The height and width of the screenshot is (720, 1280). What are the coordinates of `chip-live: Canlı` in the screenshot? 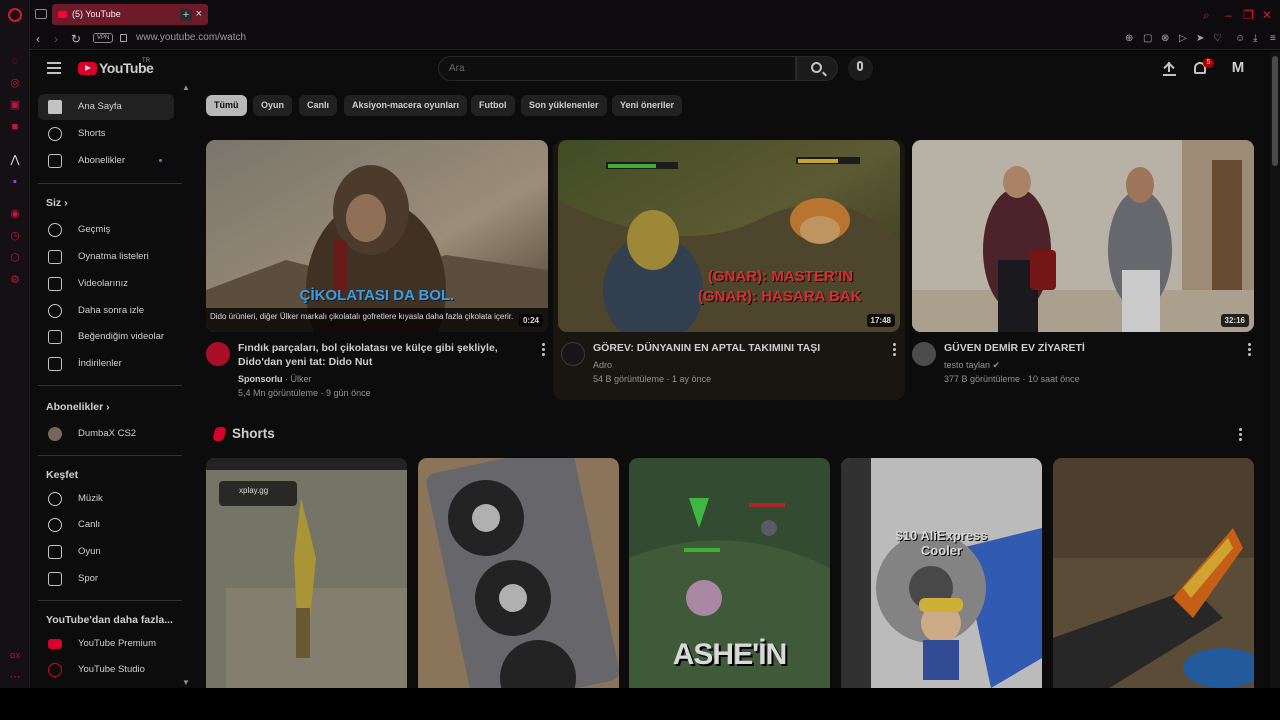 It's located at (318, 105).